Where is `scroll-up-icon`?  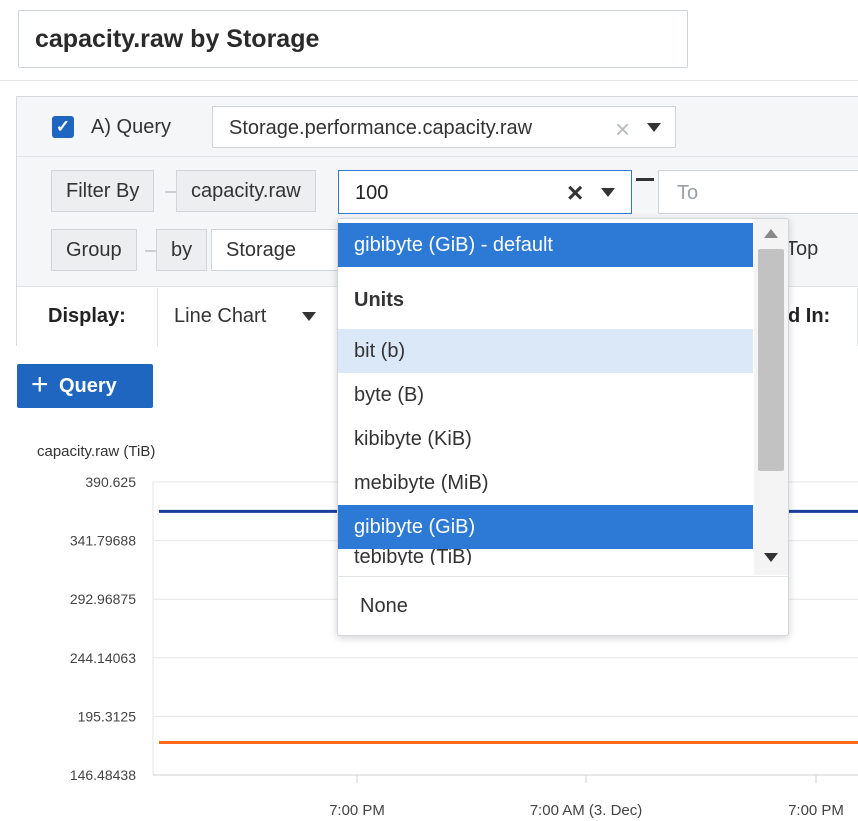 scroll-up-icon is located at coordinates (771, 233).